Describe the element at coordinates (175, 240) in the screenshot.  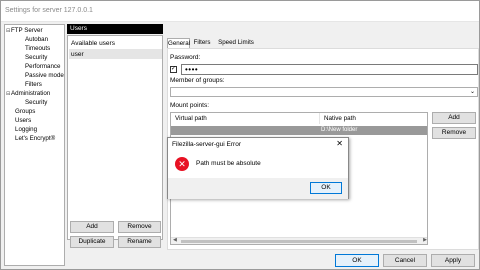
I see `scroll-left-icon: ◀` at that location.